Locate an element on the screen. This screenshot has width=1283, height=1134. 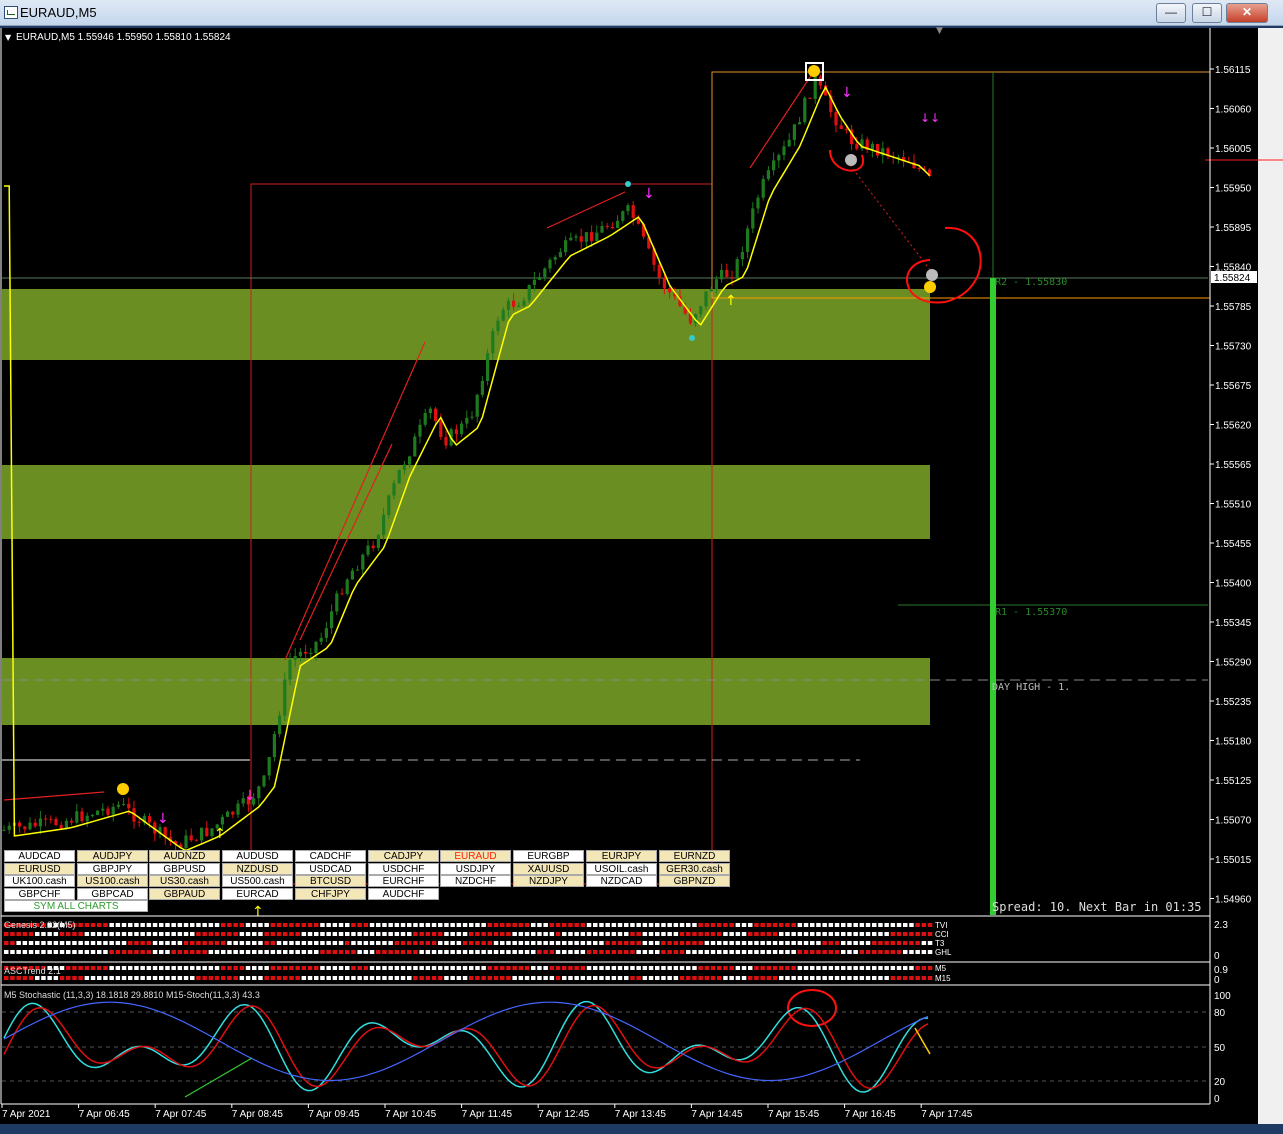
symbol-button-gbpjpy: GBPJPY is located at coordinates (112, 868).